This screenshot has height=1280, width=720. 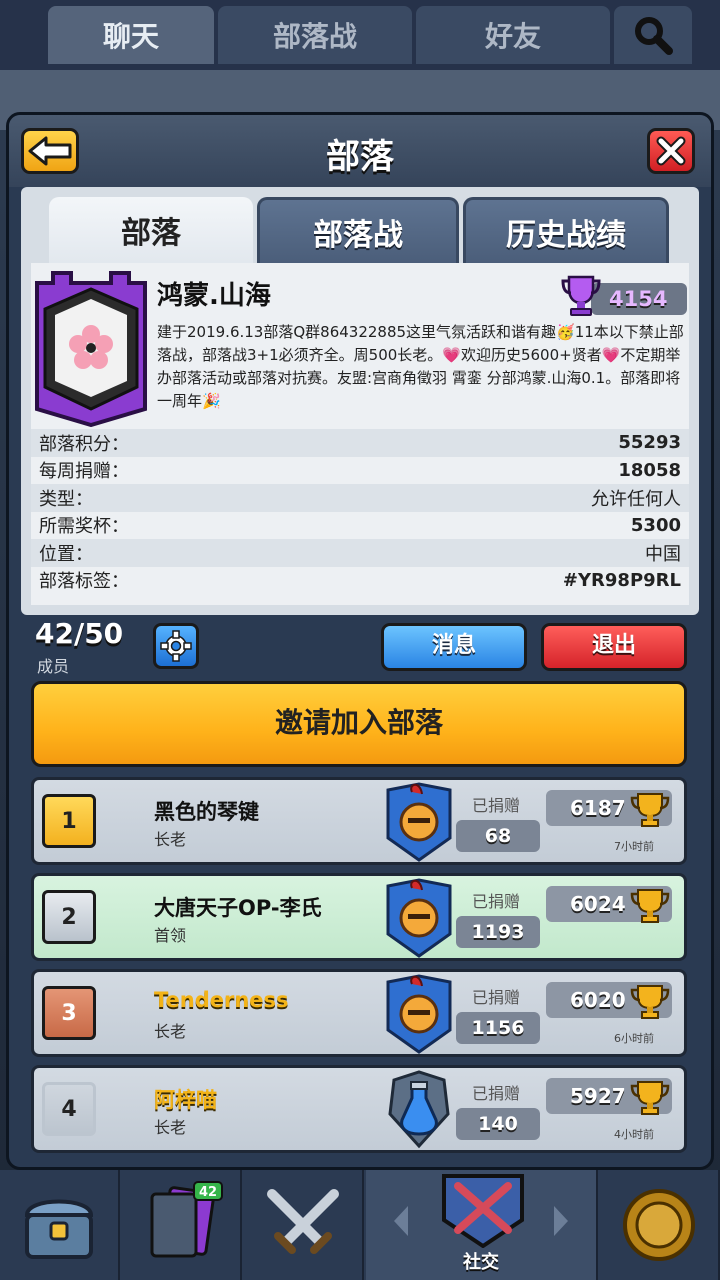 I want to click on invite-button: 邀请加入部落, so click(x=359, y=724).